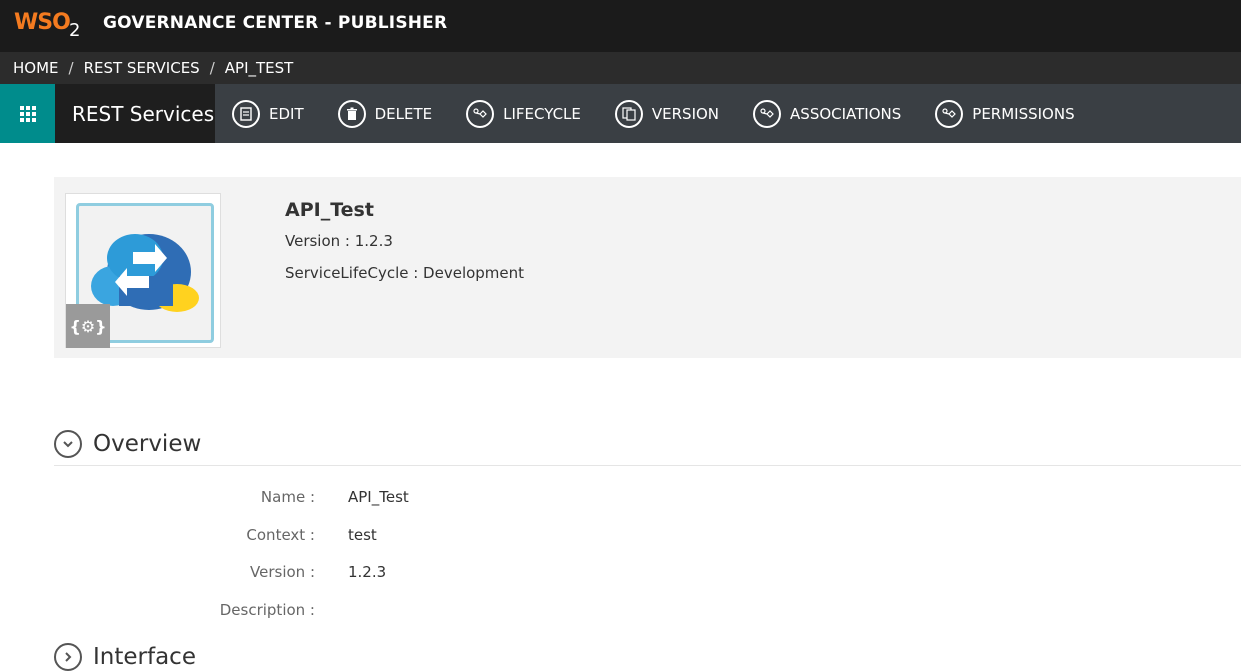 The image size is (1241, 672). I want to click on wso2-logo: WSO 2, so click(49, 25).